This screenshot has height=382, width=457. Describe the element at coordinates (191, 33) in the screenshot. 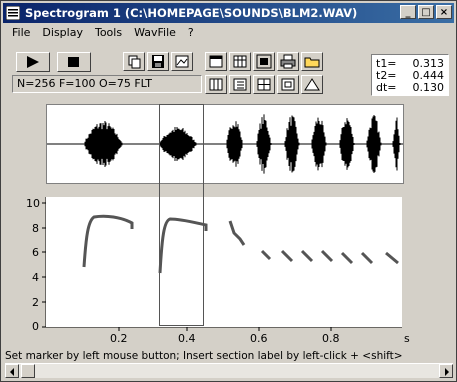

I see `menu-help: ?` at that location.